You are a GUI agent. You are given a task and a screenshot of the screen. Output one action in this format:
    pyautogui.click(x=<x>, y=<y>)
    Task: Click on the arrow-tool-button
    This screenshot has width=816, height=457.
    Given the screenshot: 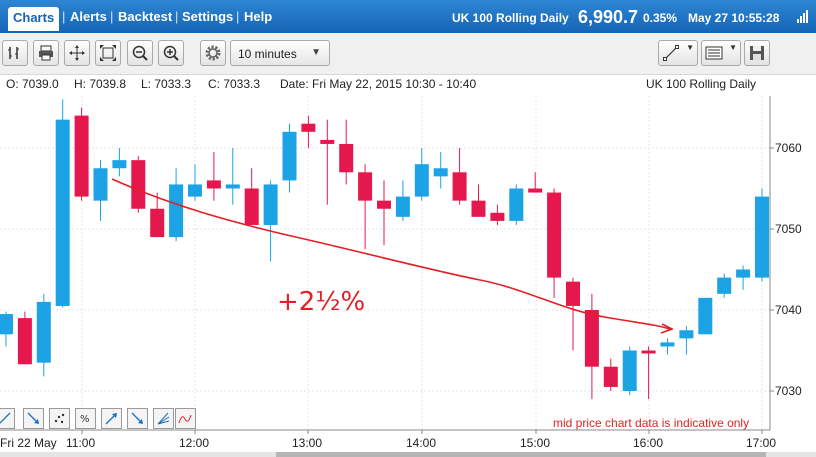 What is the action you would take?
    pyautogui.click(x=33, y=418)
    